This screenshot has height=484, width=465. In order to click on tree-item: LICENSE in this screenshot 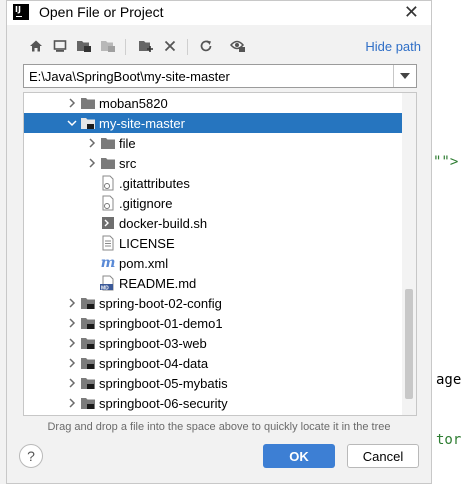, I will do `click(213, 243)`.